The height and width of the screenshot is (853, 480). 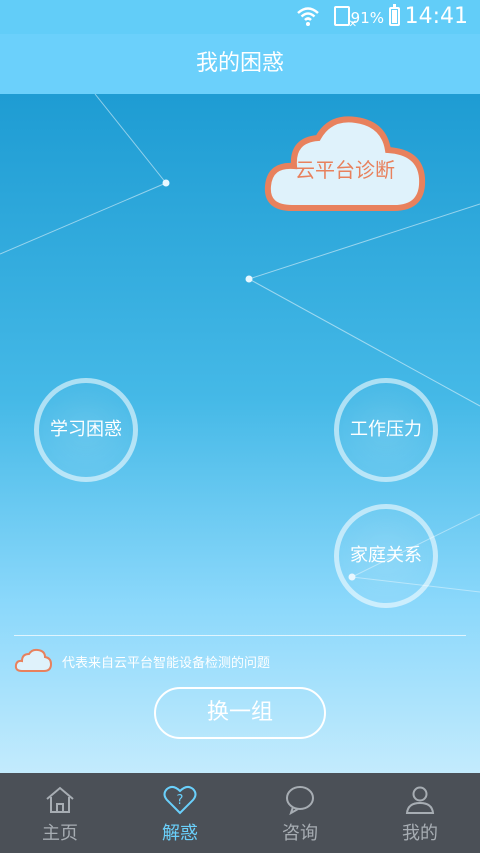 I want to click on nav-home-label: 主页, so click(x=60, y=833).